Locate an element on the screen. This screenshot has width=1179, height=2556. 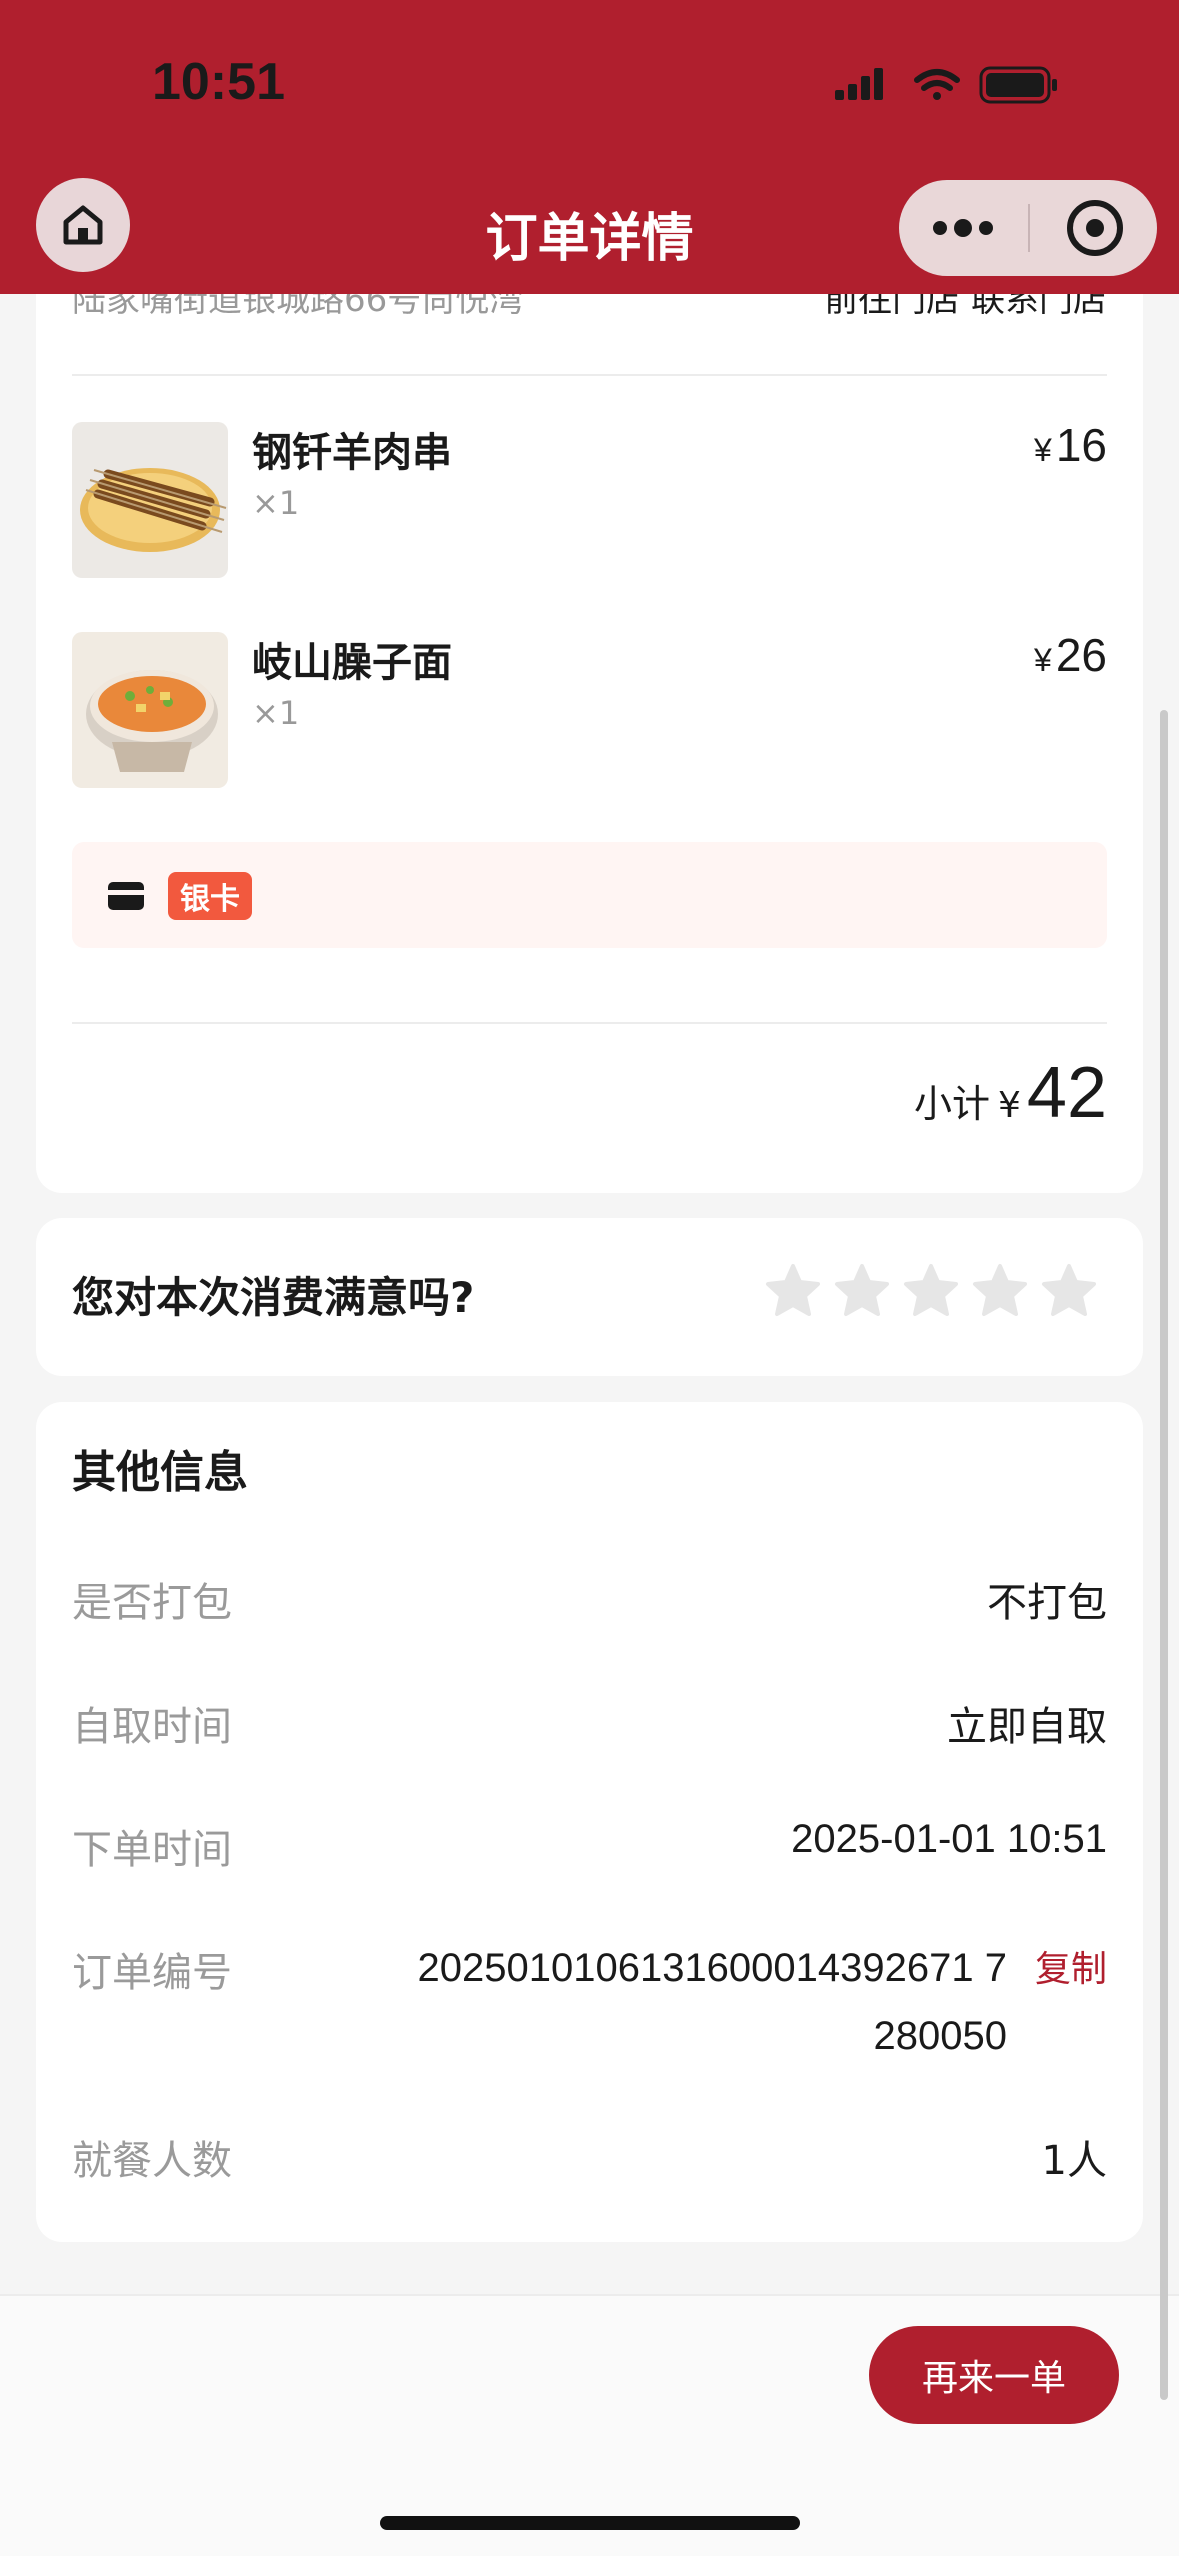
copy-button: 复制 is located at coordinates (1071, 1966).